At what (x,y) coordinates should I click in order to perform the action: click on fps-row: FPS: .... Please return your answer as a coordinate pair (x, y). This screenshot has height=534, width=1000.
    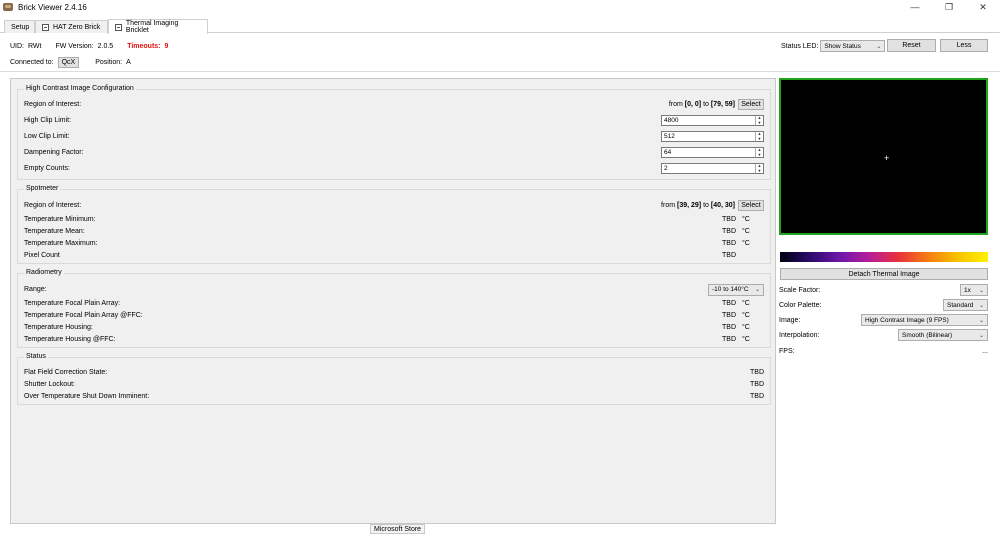
    Looking at the image, I should click on (883, 351).